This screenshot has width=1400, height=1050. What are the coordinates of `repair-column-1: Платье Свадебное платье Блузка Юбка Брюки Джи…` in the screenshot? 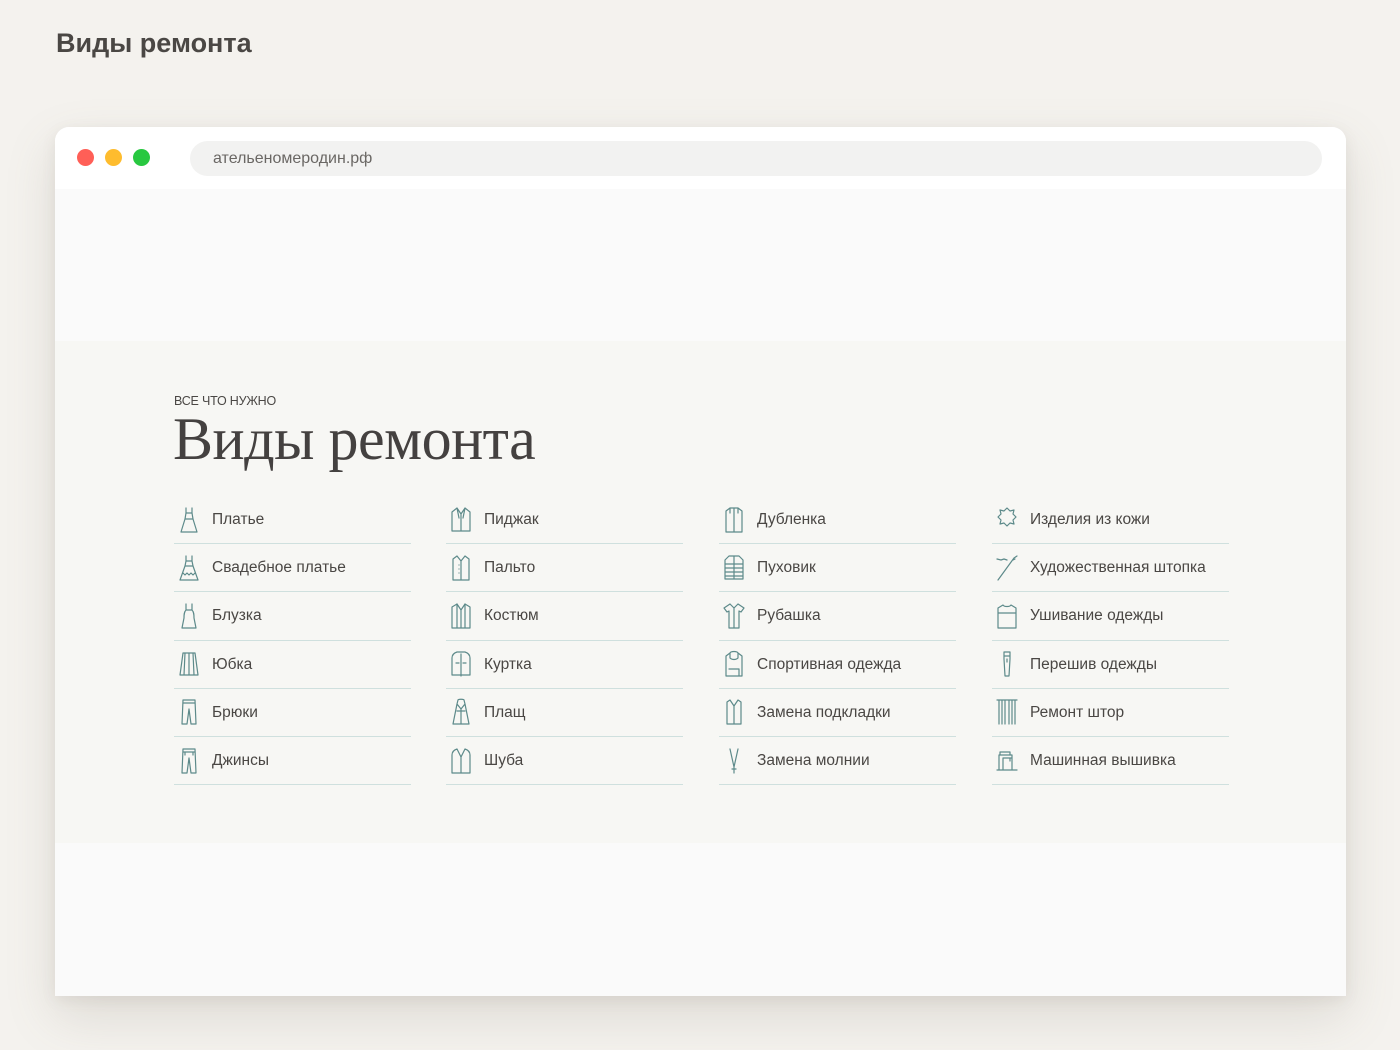 It's located at (292, 641).